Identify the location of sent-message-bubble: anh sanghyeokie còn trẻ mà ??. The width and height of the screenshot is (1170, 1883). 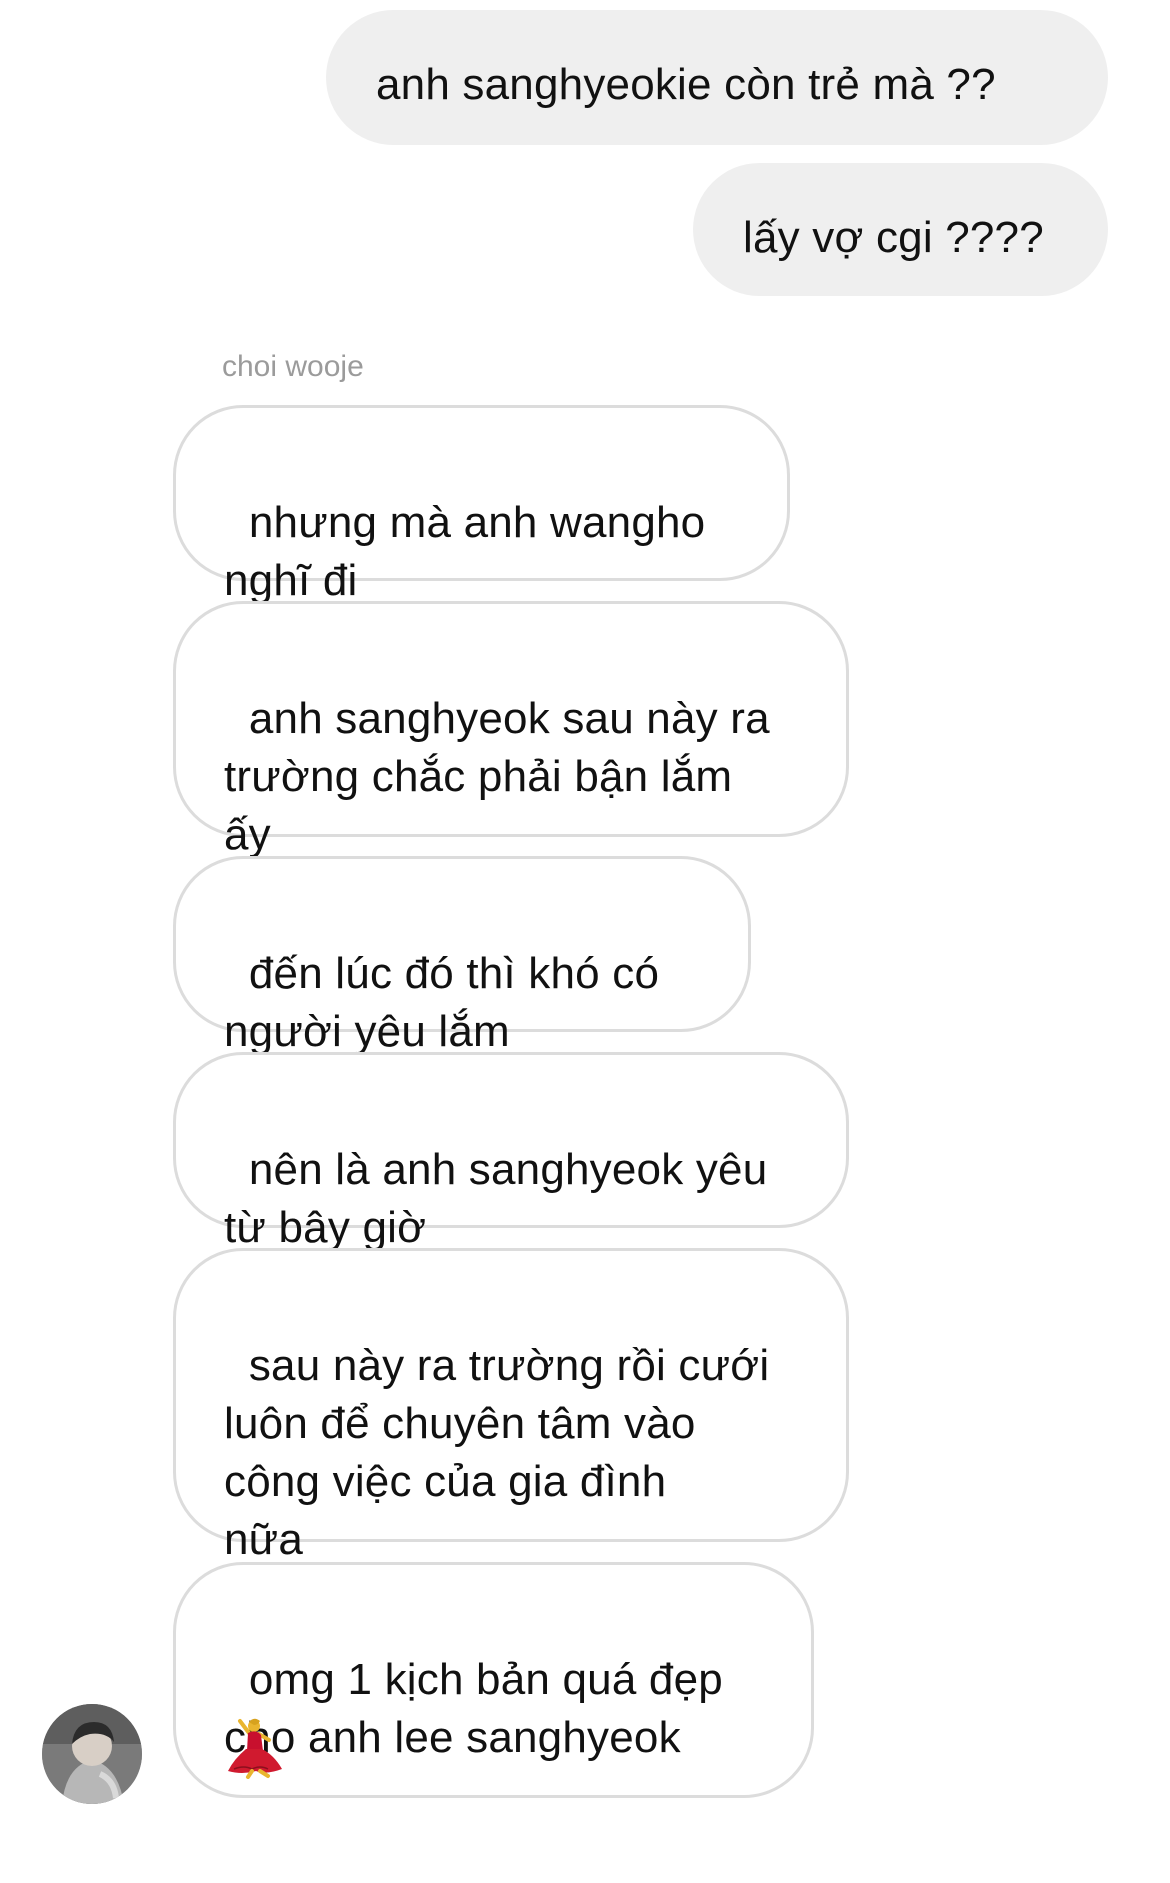
(717, 77).